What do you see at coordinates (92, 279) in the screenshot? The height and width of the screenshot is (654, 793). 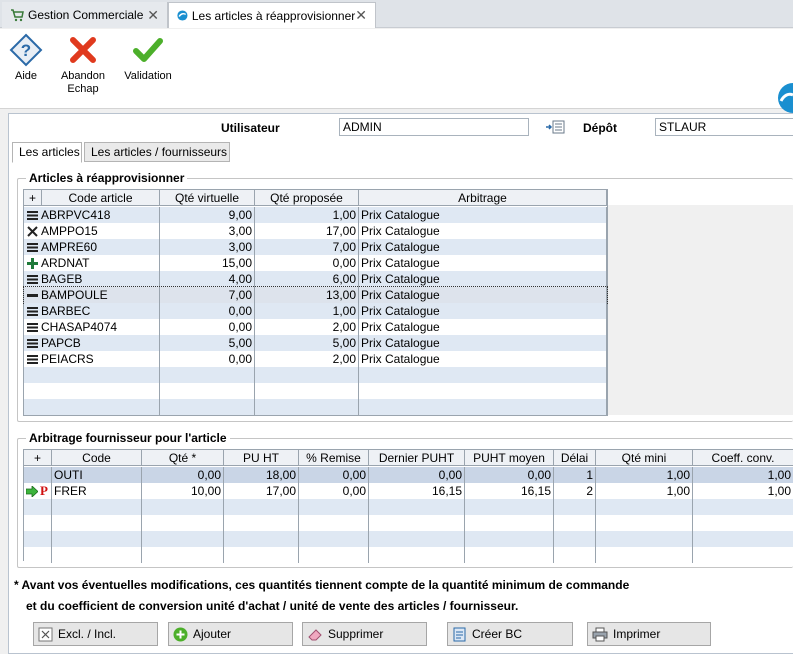 I see `article-code-cell: BAGEB` at bounding box center [92, 279].